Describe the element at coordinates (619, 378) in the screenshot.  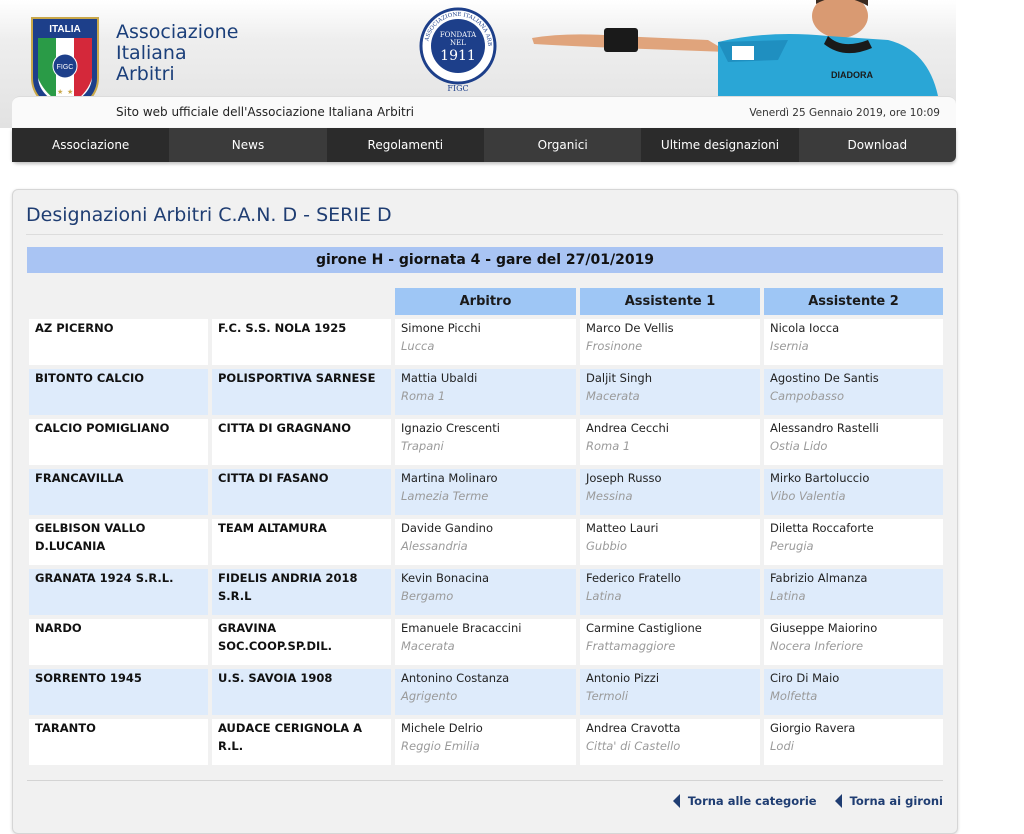
I see `official-name: Daljit Singh` at that location.